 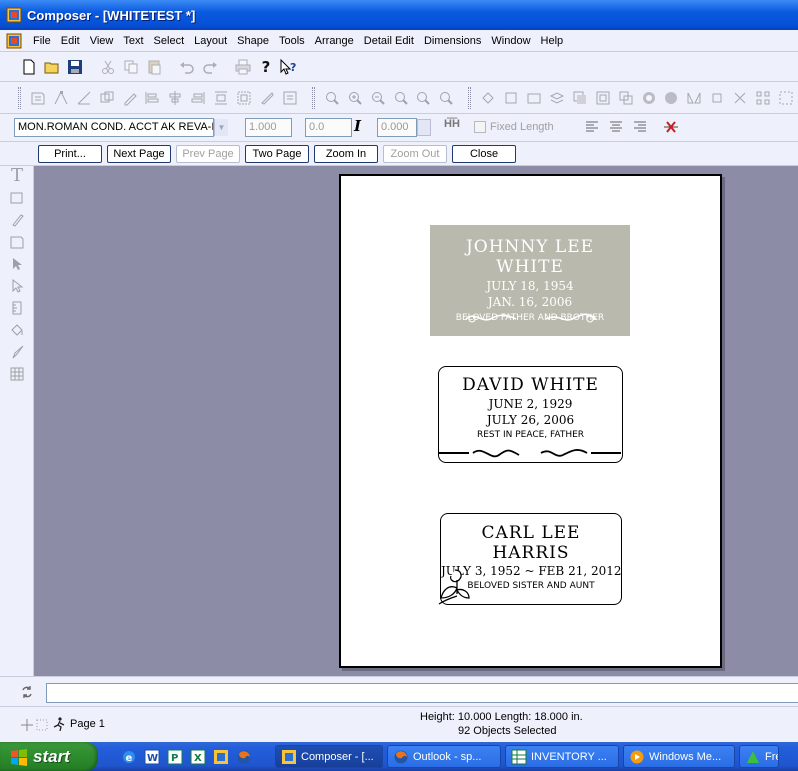 I want to click on menu-window: Window, so click(x=510, y=41).